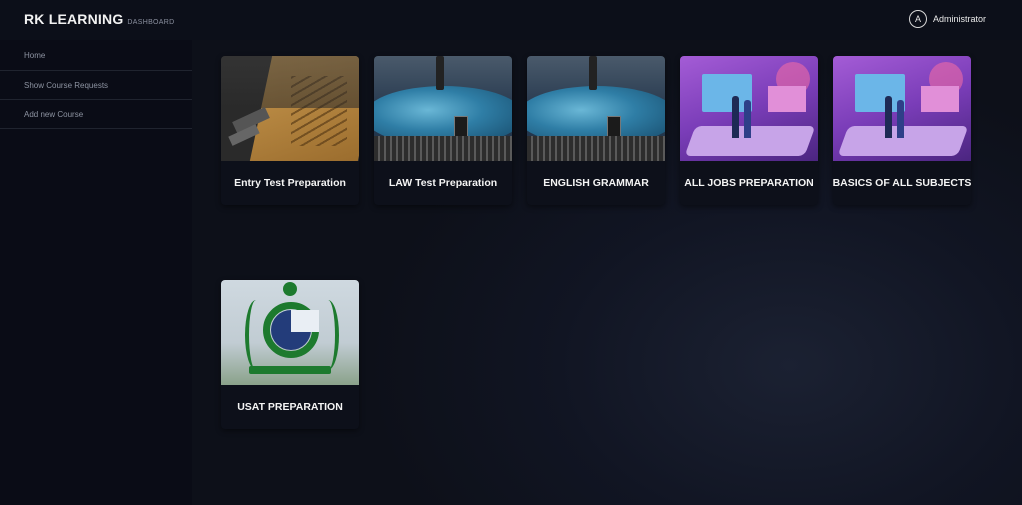  I want to click on brand: RK LEARNING DASHBOARD, so click(99, 19).